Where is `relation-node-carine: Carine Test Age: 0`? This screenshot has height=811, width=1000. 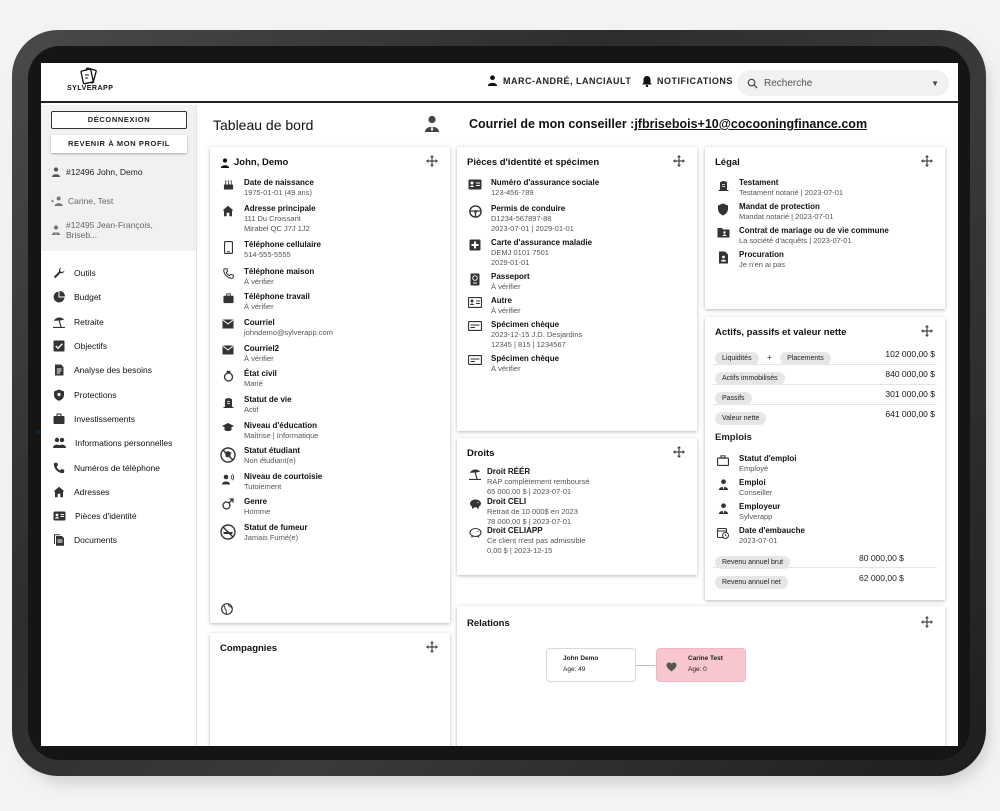 relation-node-carine: Carine Test Age: 0 is located at coordinates (701, 665).